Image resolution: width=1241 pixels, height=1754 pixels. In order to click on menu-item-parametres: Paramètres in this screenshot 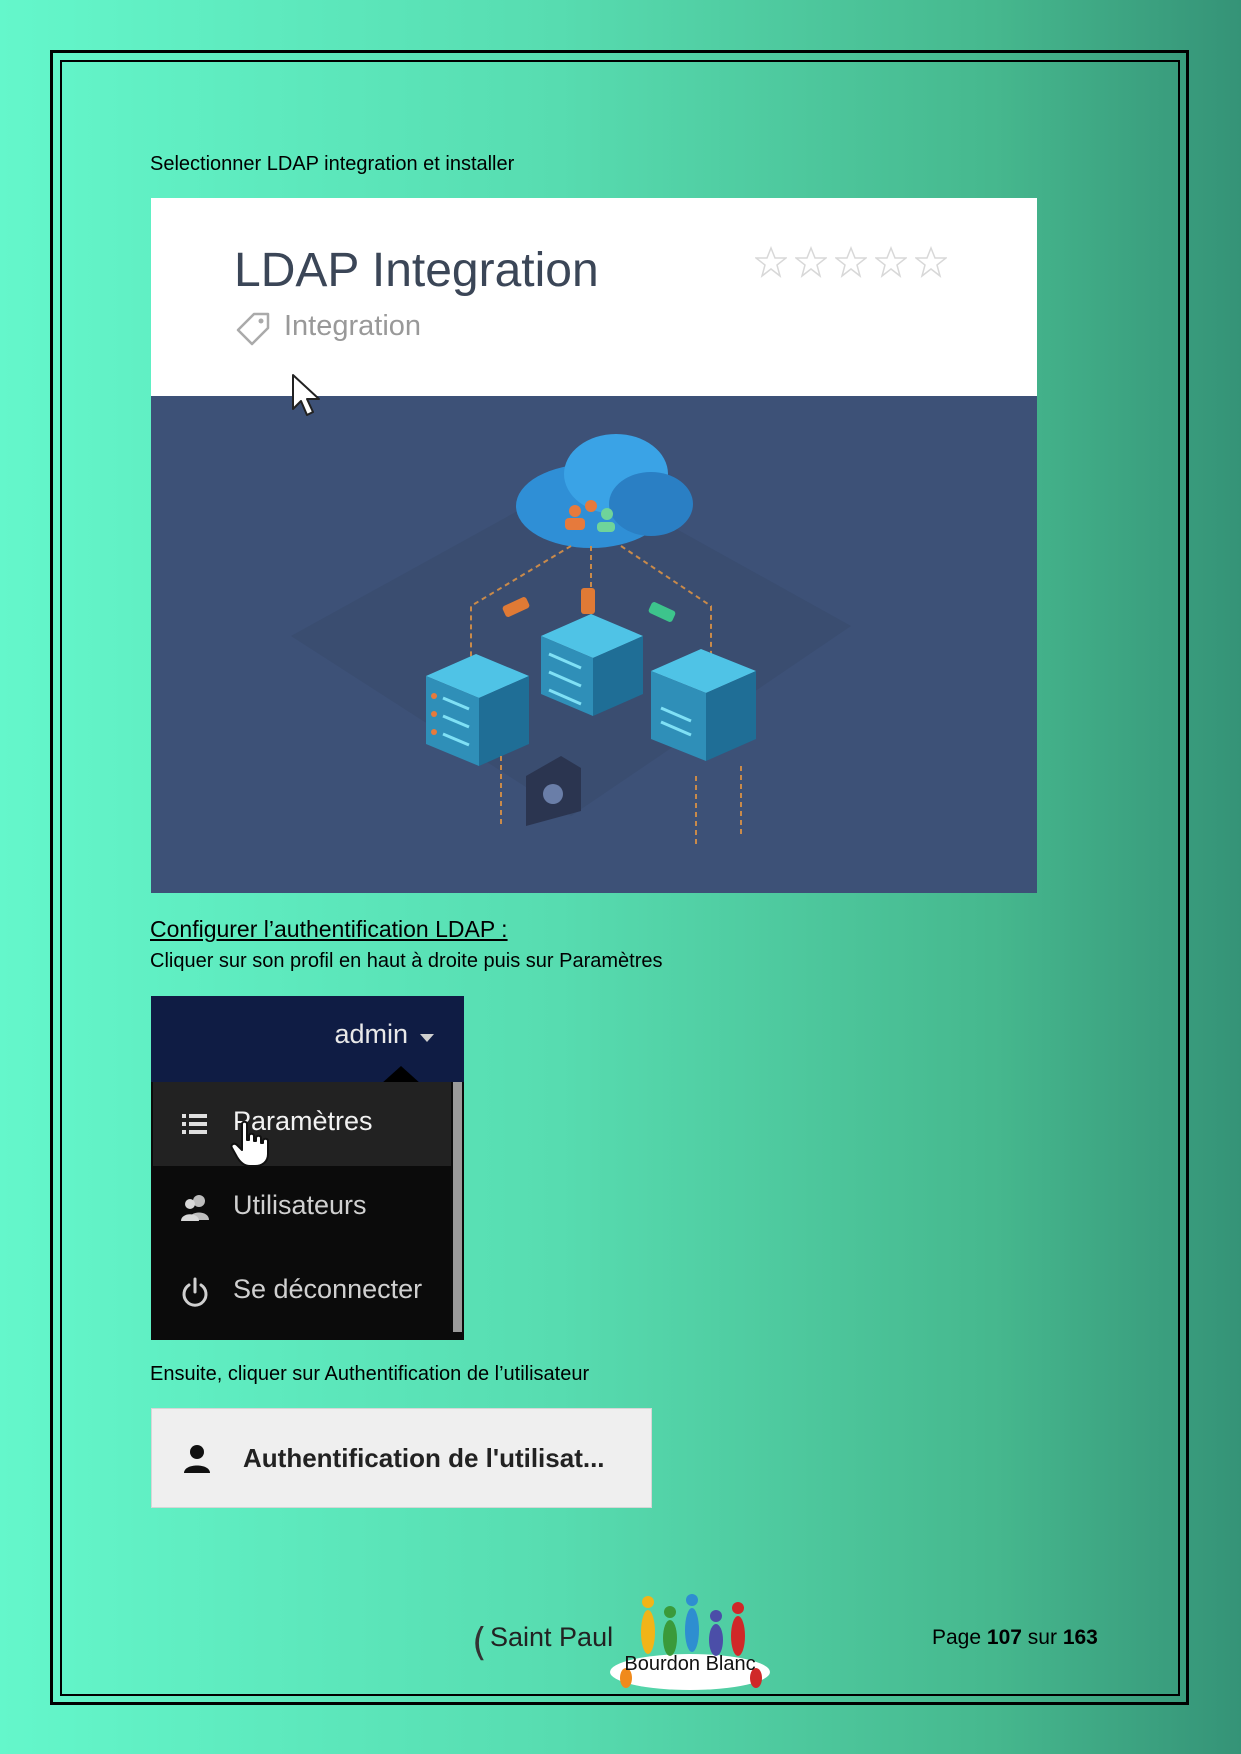, I will do `click(302, 1124)`.